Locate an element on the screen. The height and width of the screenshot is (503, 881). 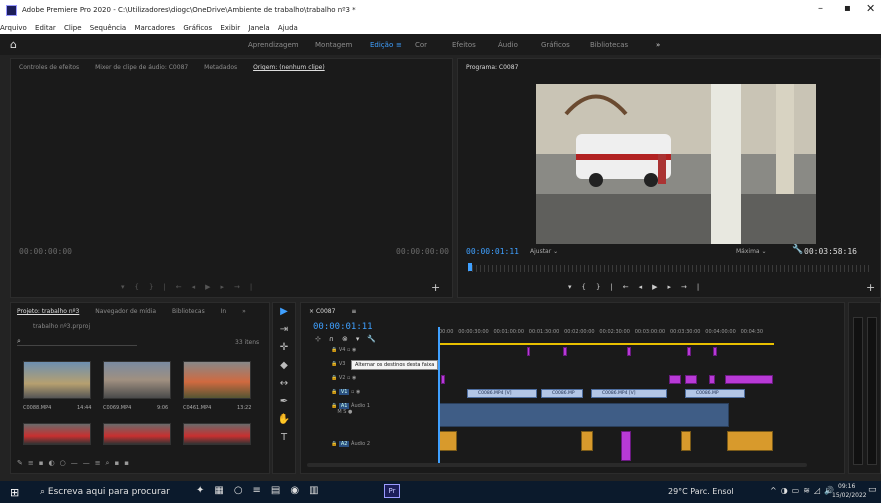
audio-meter-bar is located at coordinates (872, 391).